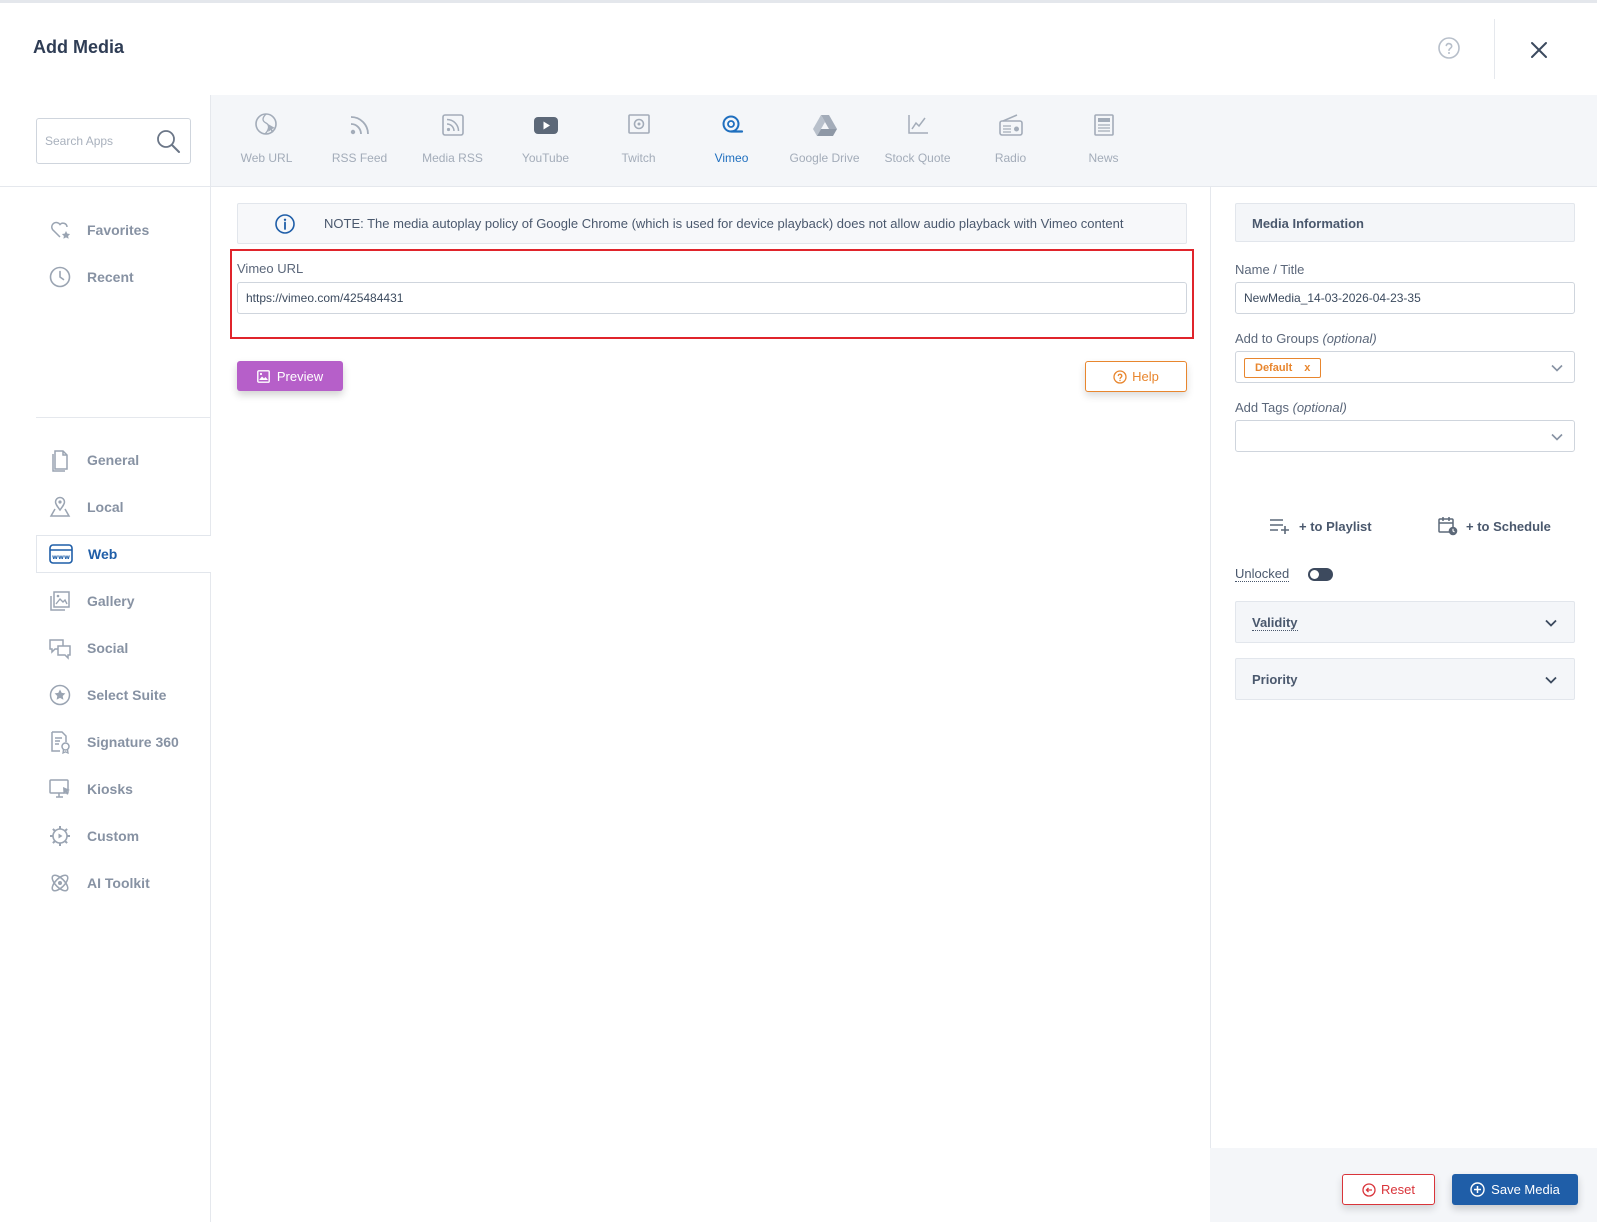 This screenshot has width=1597, height=1222. What do you see at coordinates (266, 141) in the screenshot?
I see `tab-web-url: Web URL` at bounding box center [266, 141].